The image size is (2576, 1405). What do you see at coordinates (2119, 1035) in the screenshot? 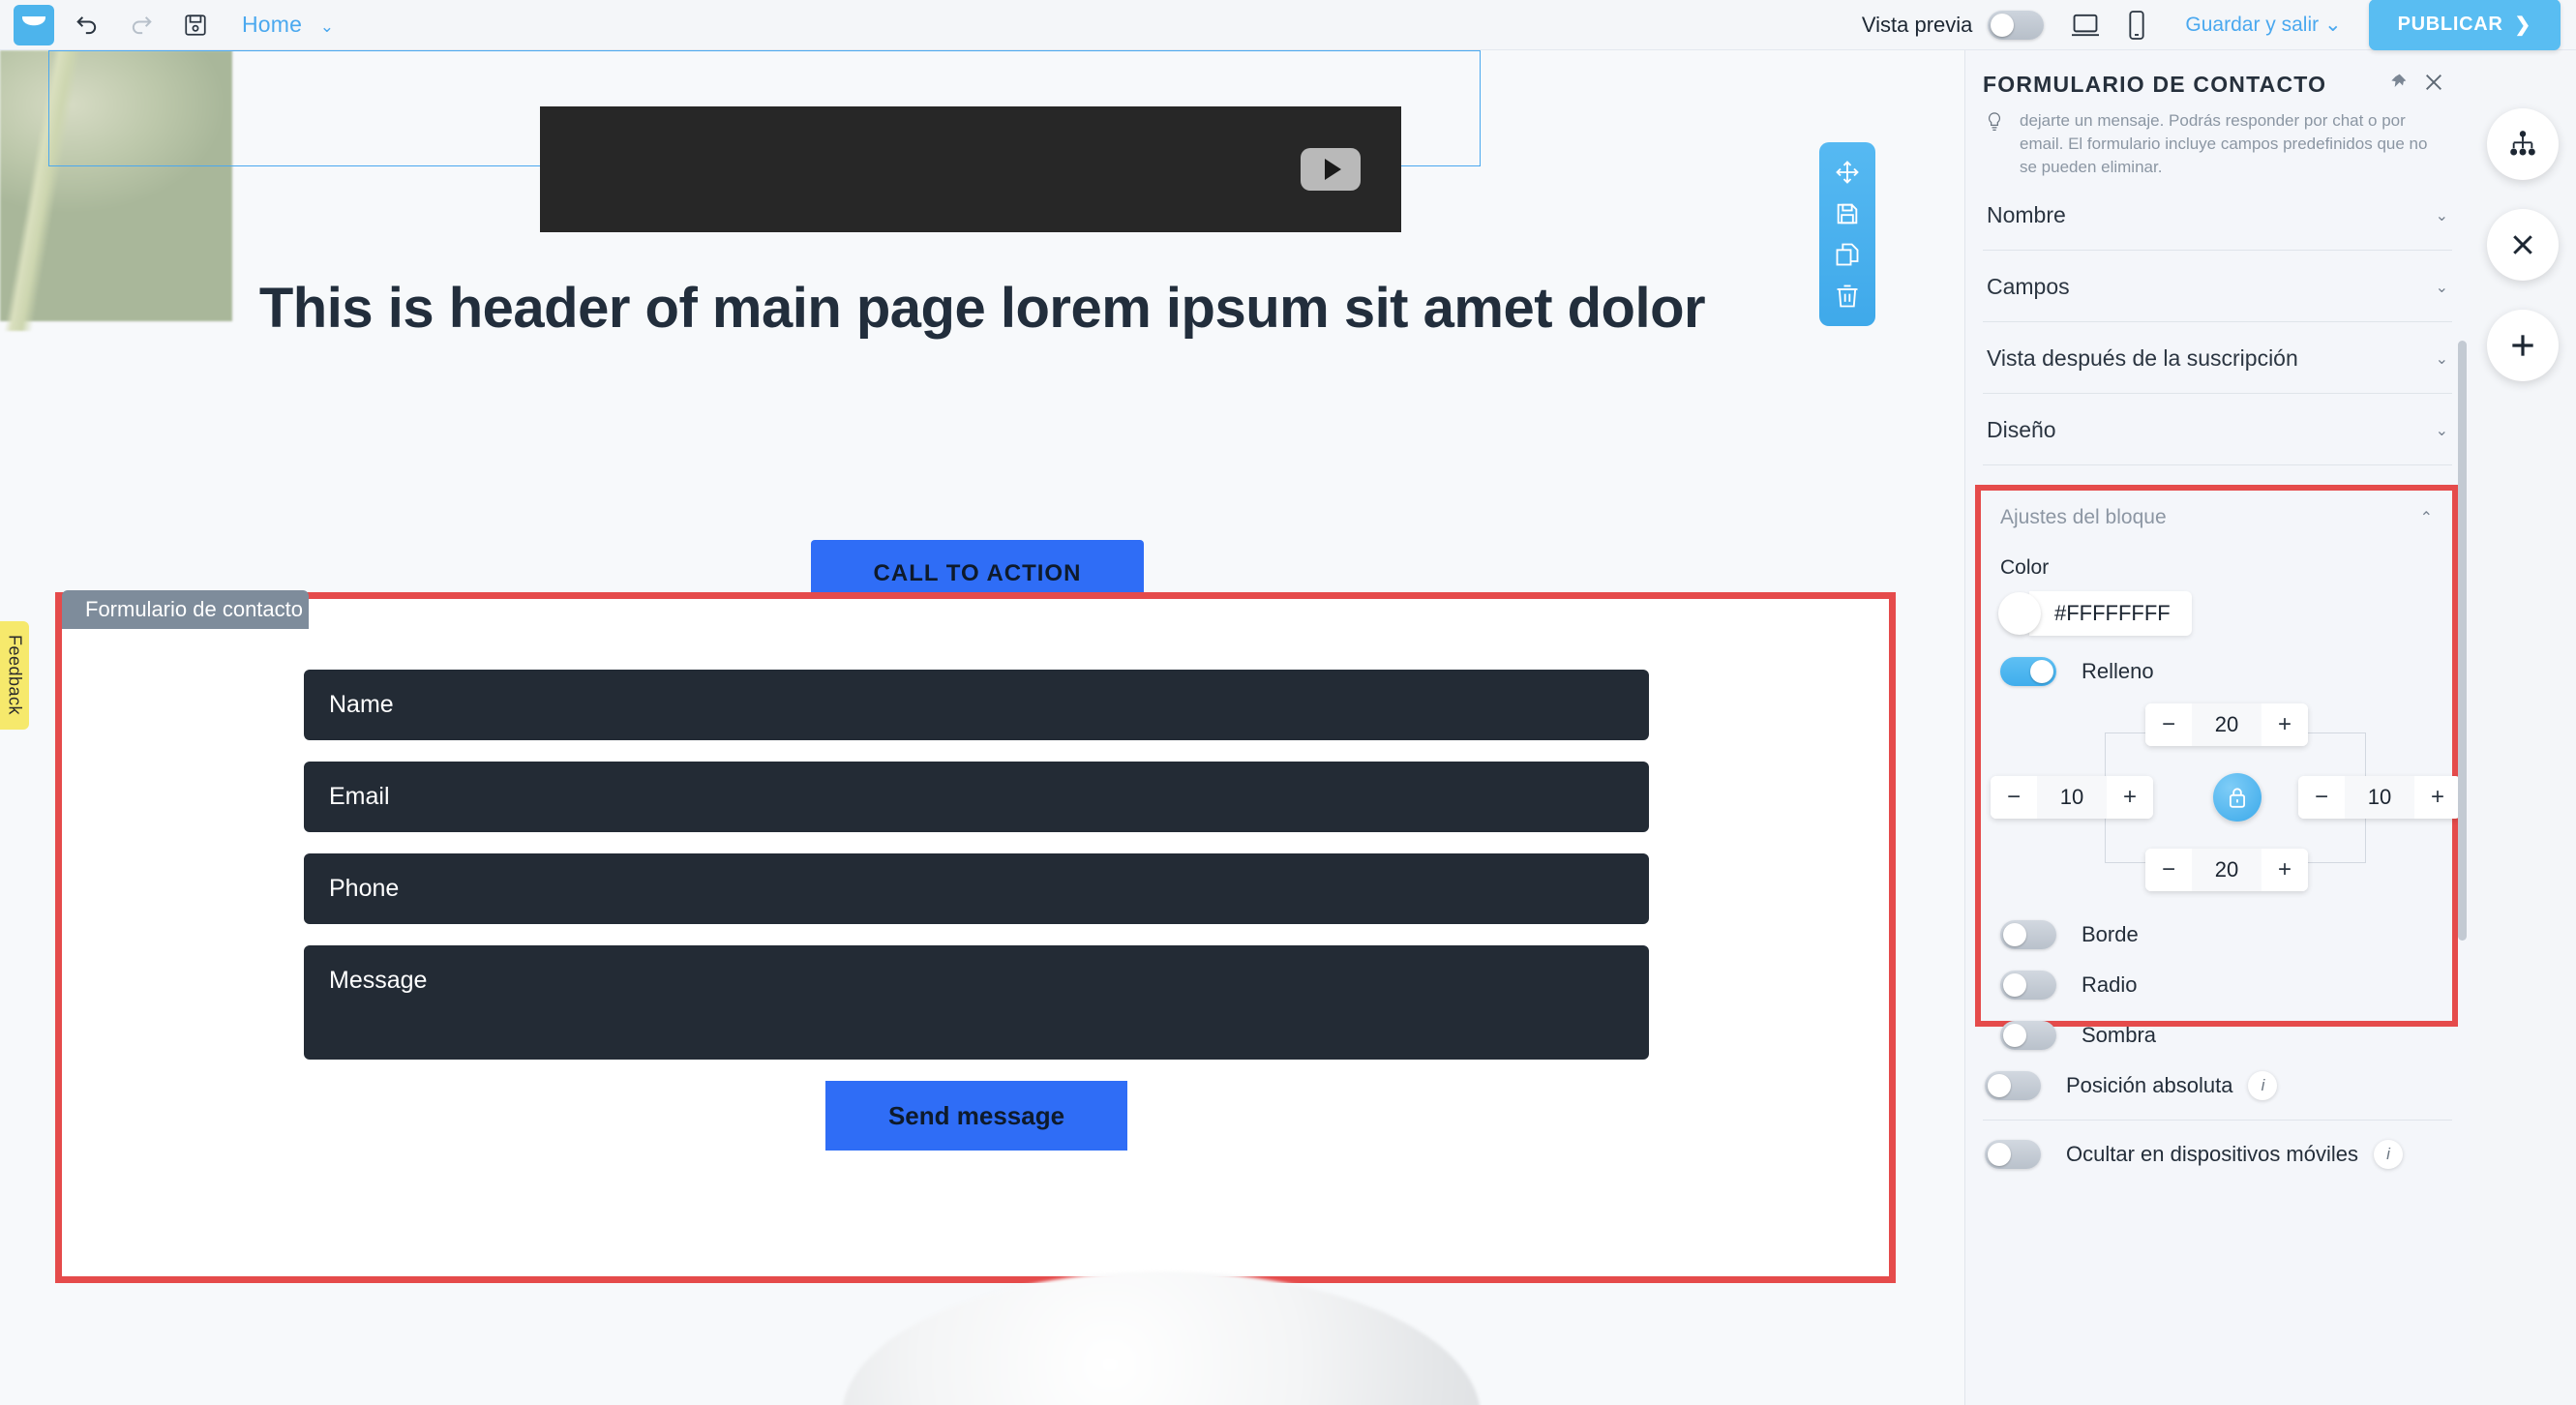
I see `sombra-label: Sombra` at bounding box center [2119, 1035].